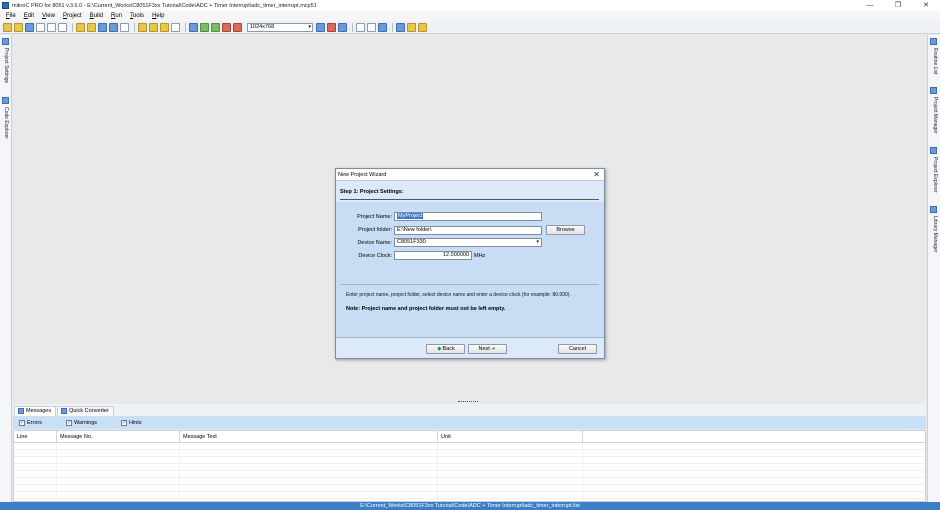 This screenshot has width=940, height=510. What do you see at coordinates (468, 216) in the screenshot?
I see `project-name-input: MyProject` at bounding box center [468, 216].